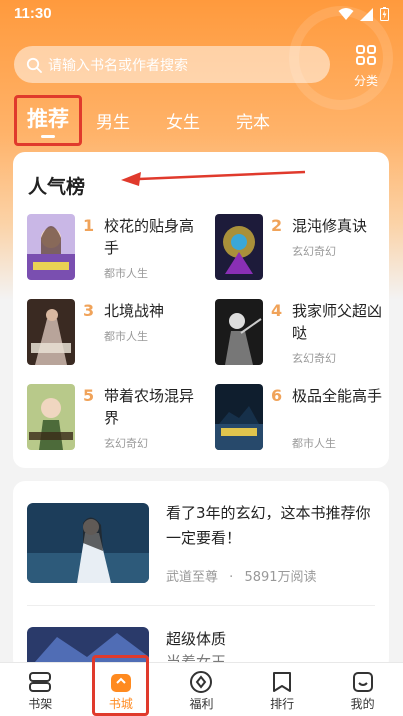  What do you see at coordinates (149, 237) in the screenshot?
I see `book-title: 校花的贴身高手` at bounding box center [149, 237].